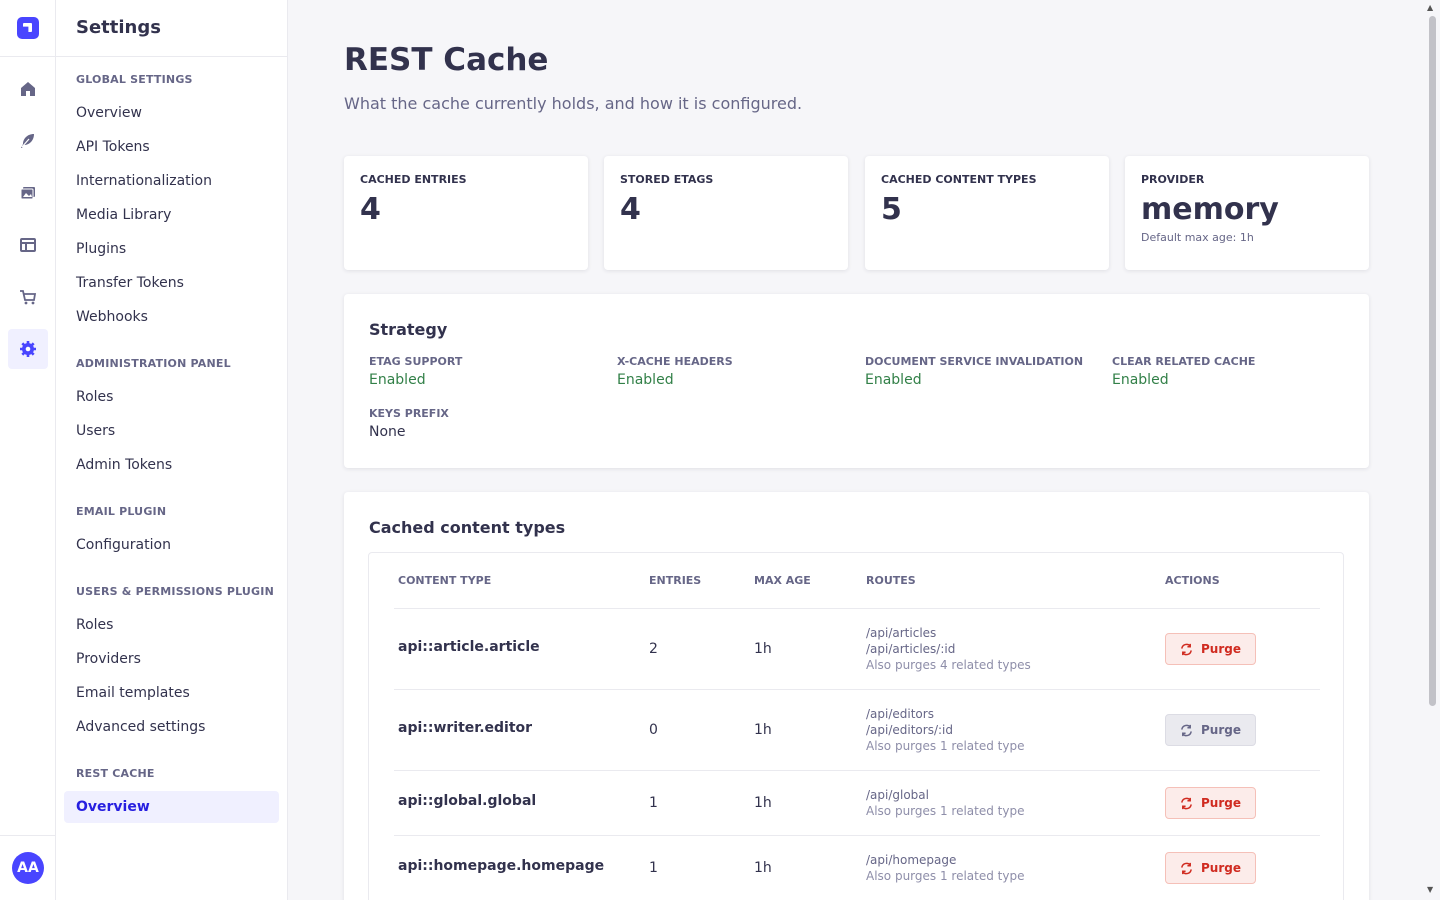  I want to click on nav-item-rest-cache-overview: Overview, so click(171, 807).